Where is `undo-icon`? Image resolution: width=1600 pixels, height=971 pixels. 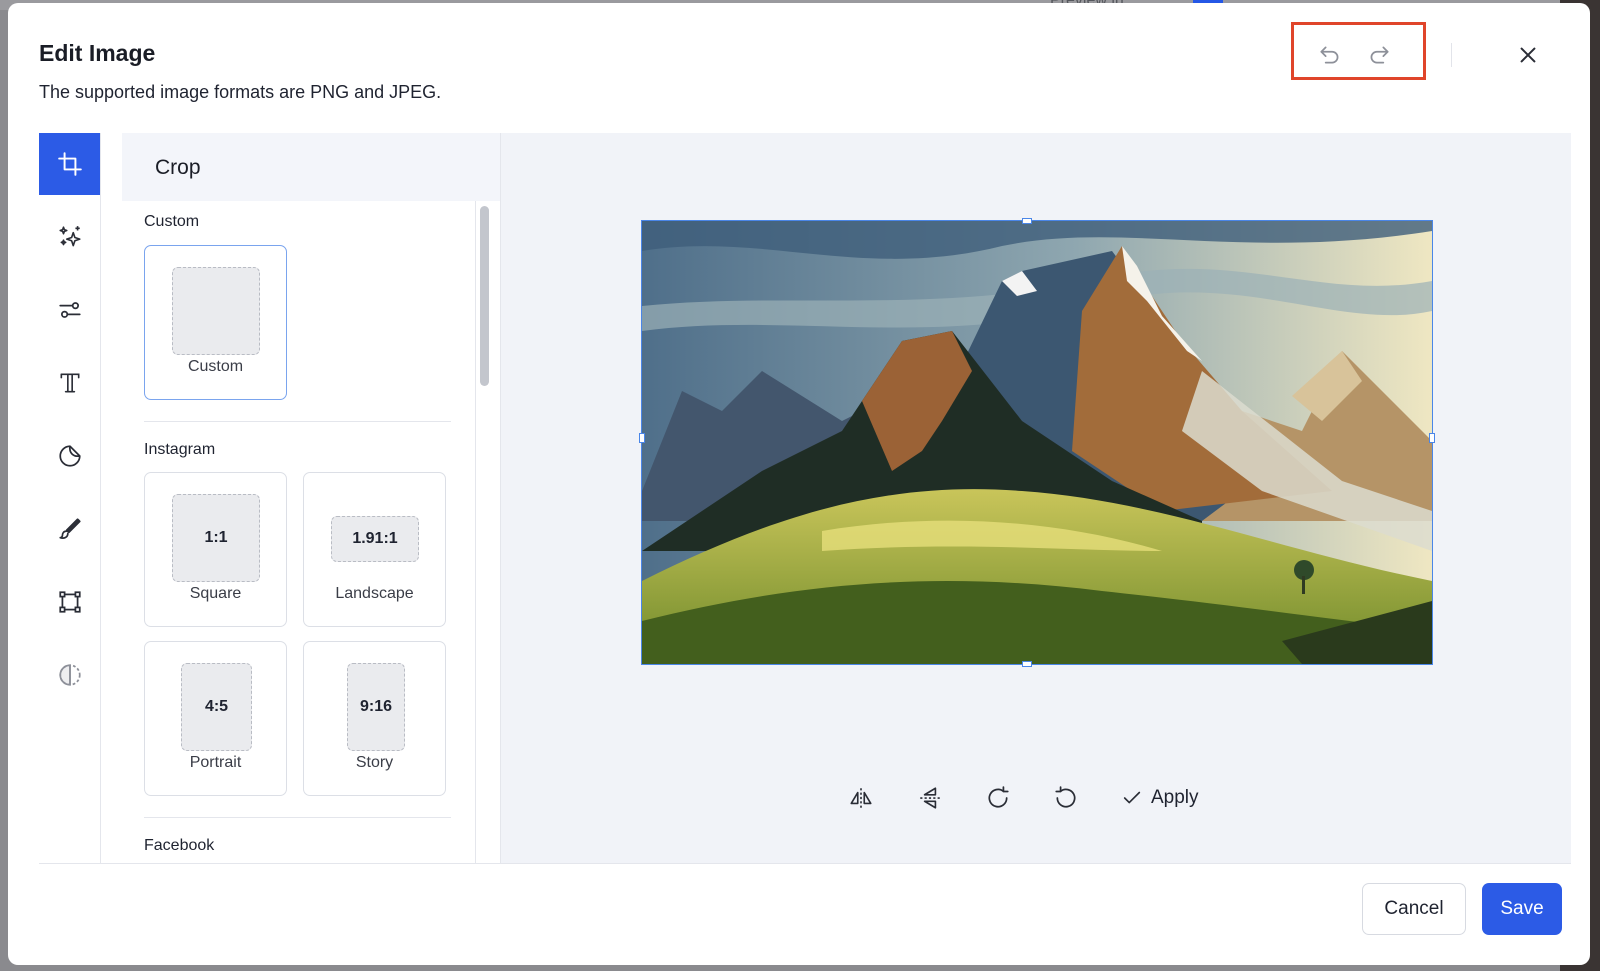 undo-icon is located at coordinates (1329, 55).